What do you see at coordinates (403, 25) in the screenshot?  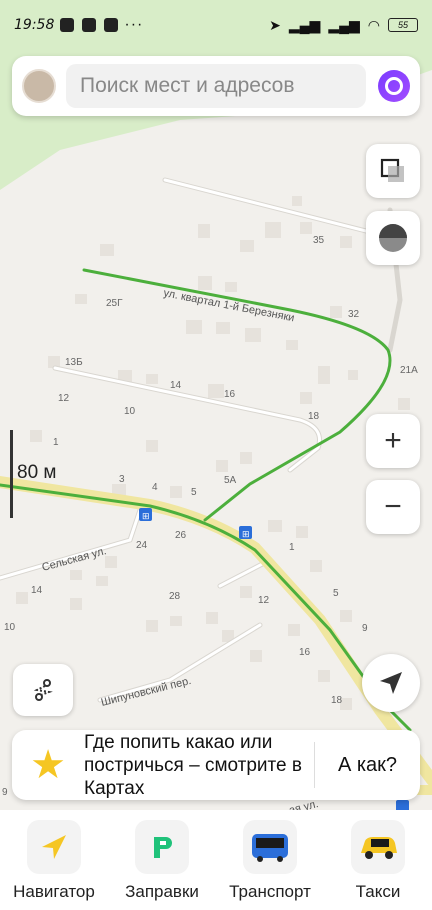 I see `battery-icon: 55` at bounding box center [403, 25].